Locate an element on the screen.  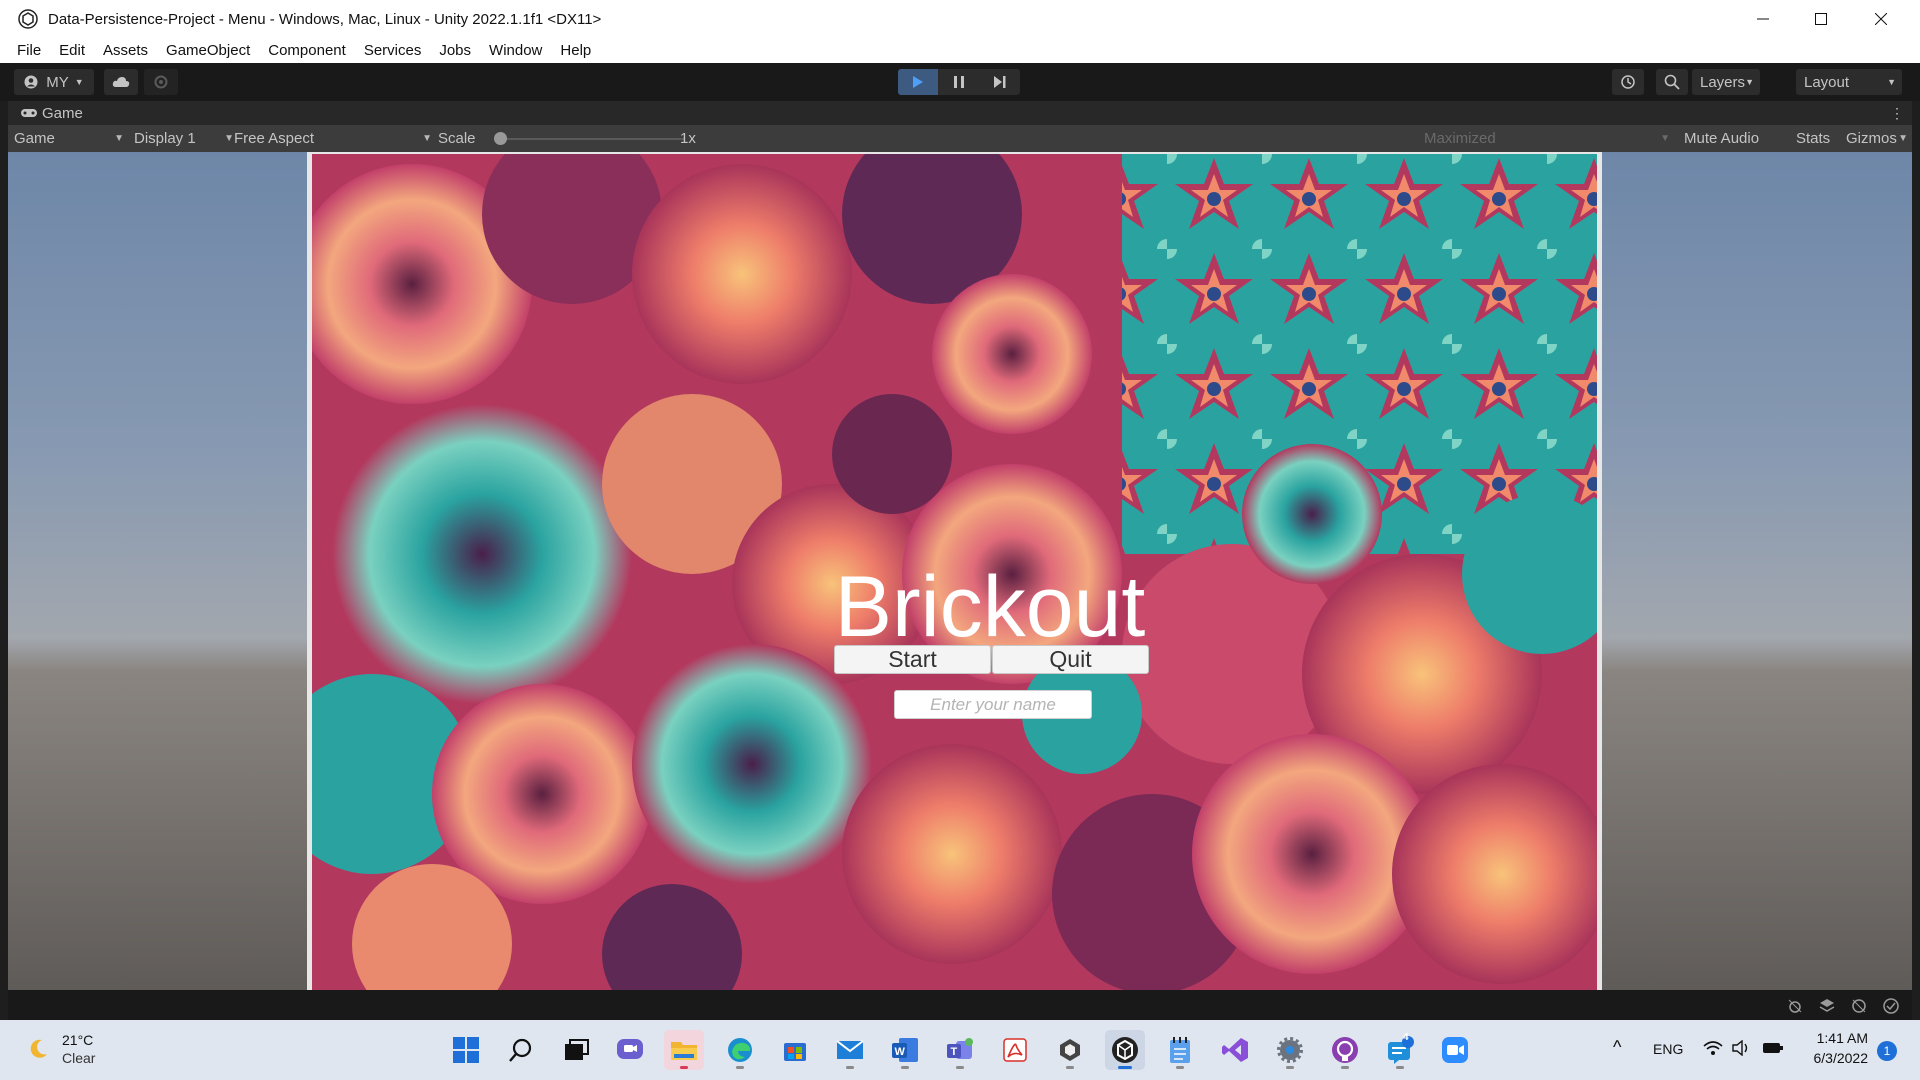
volume-icon is located at coordinates (1741, 1048).